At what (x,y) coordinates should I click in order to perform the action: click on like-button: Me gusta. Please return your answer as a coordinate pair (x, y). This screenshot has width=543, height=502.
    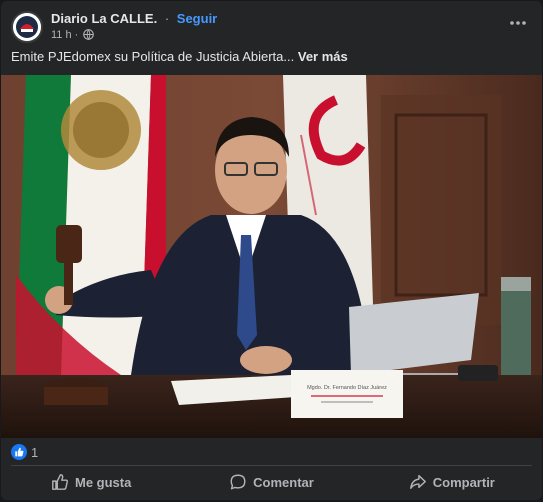
    Looking at the image, I should click on (91, 482).